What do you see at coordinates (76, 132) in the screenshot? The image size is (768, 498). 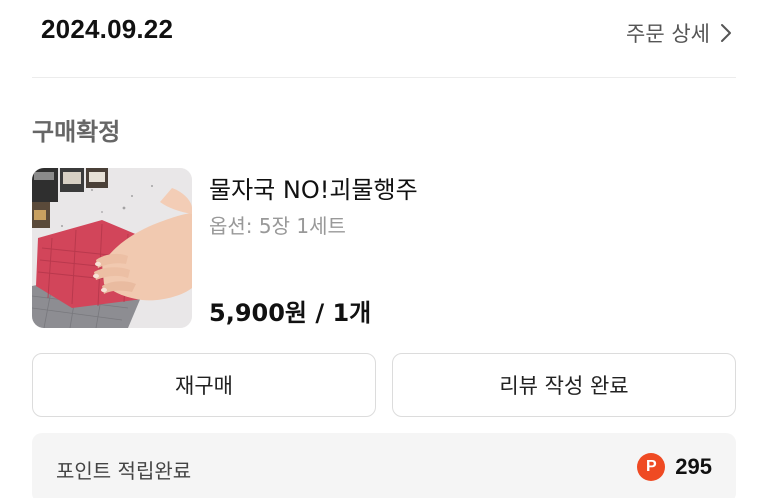 I see `order-status: 구매확정` at bounding box center [76, 132].